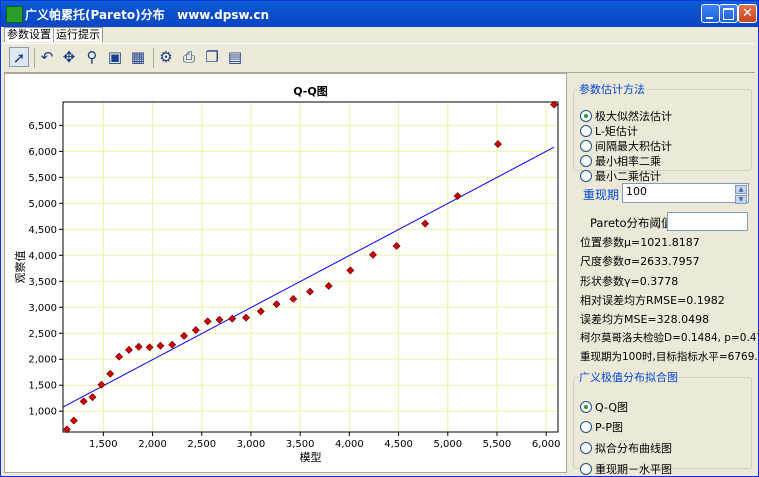 This screenshot has width=759, height=477. What do you see at coordinates (189, 57) in the screenshot?
I see `print-icon: ⎙` at bounding box center [189, 57].